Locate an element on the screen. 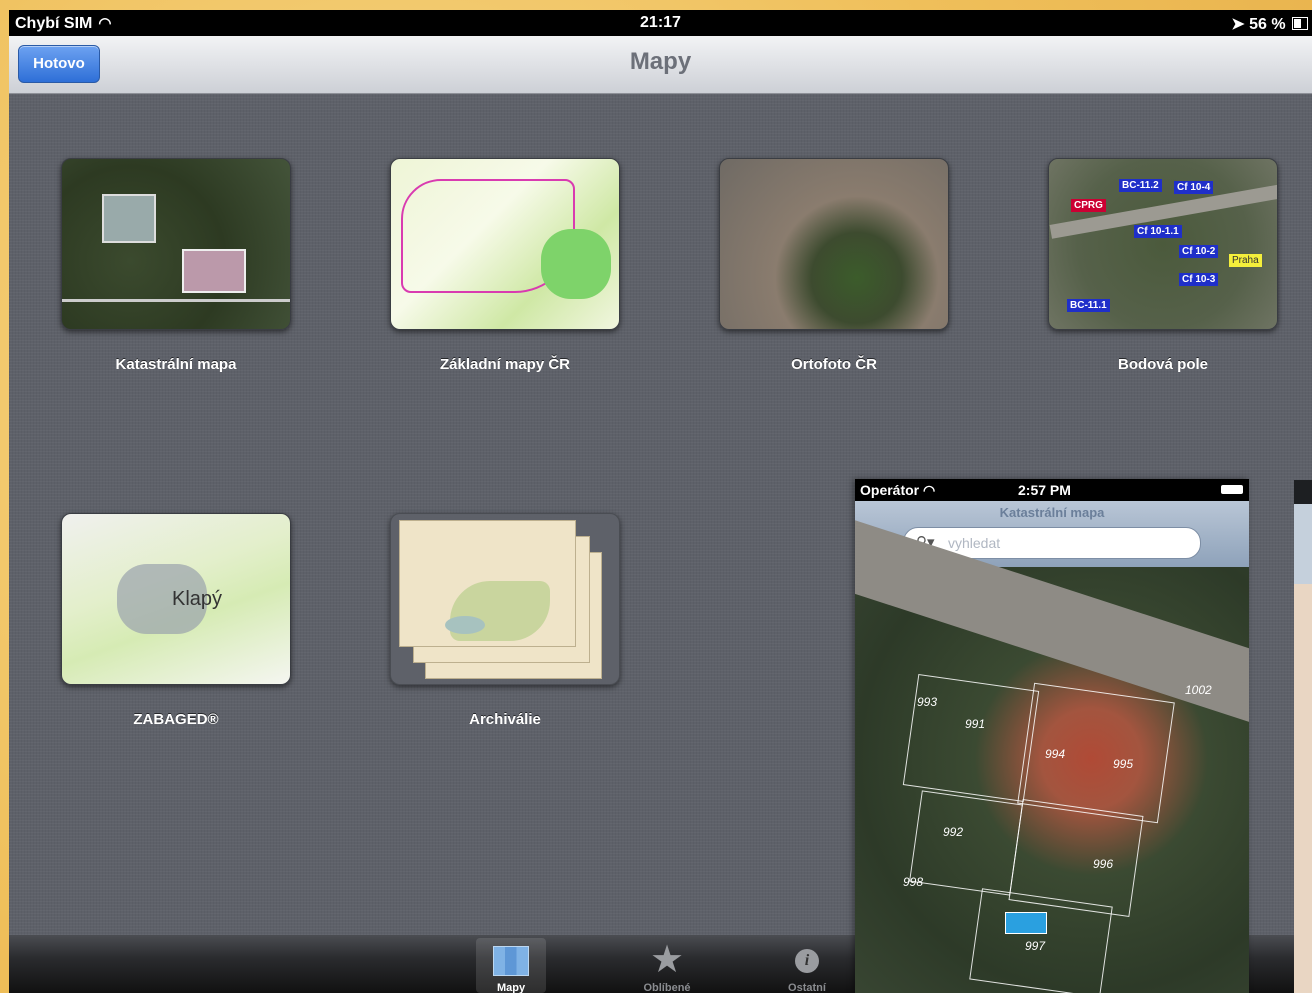 The width and height of the screenshot is (1312, 993). location-arrow-icon: ➤ is located at coordinates (1238, 24).